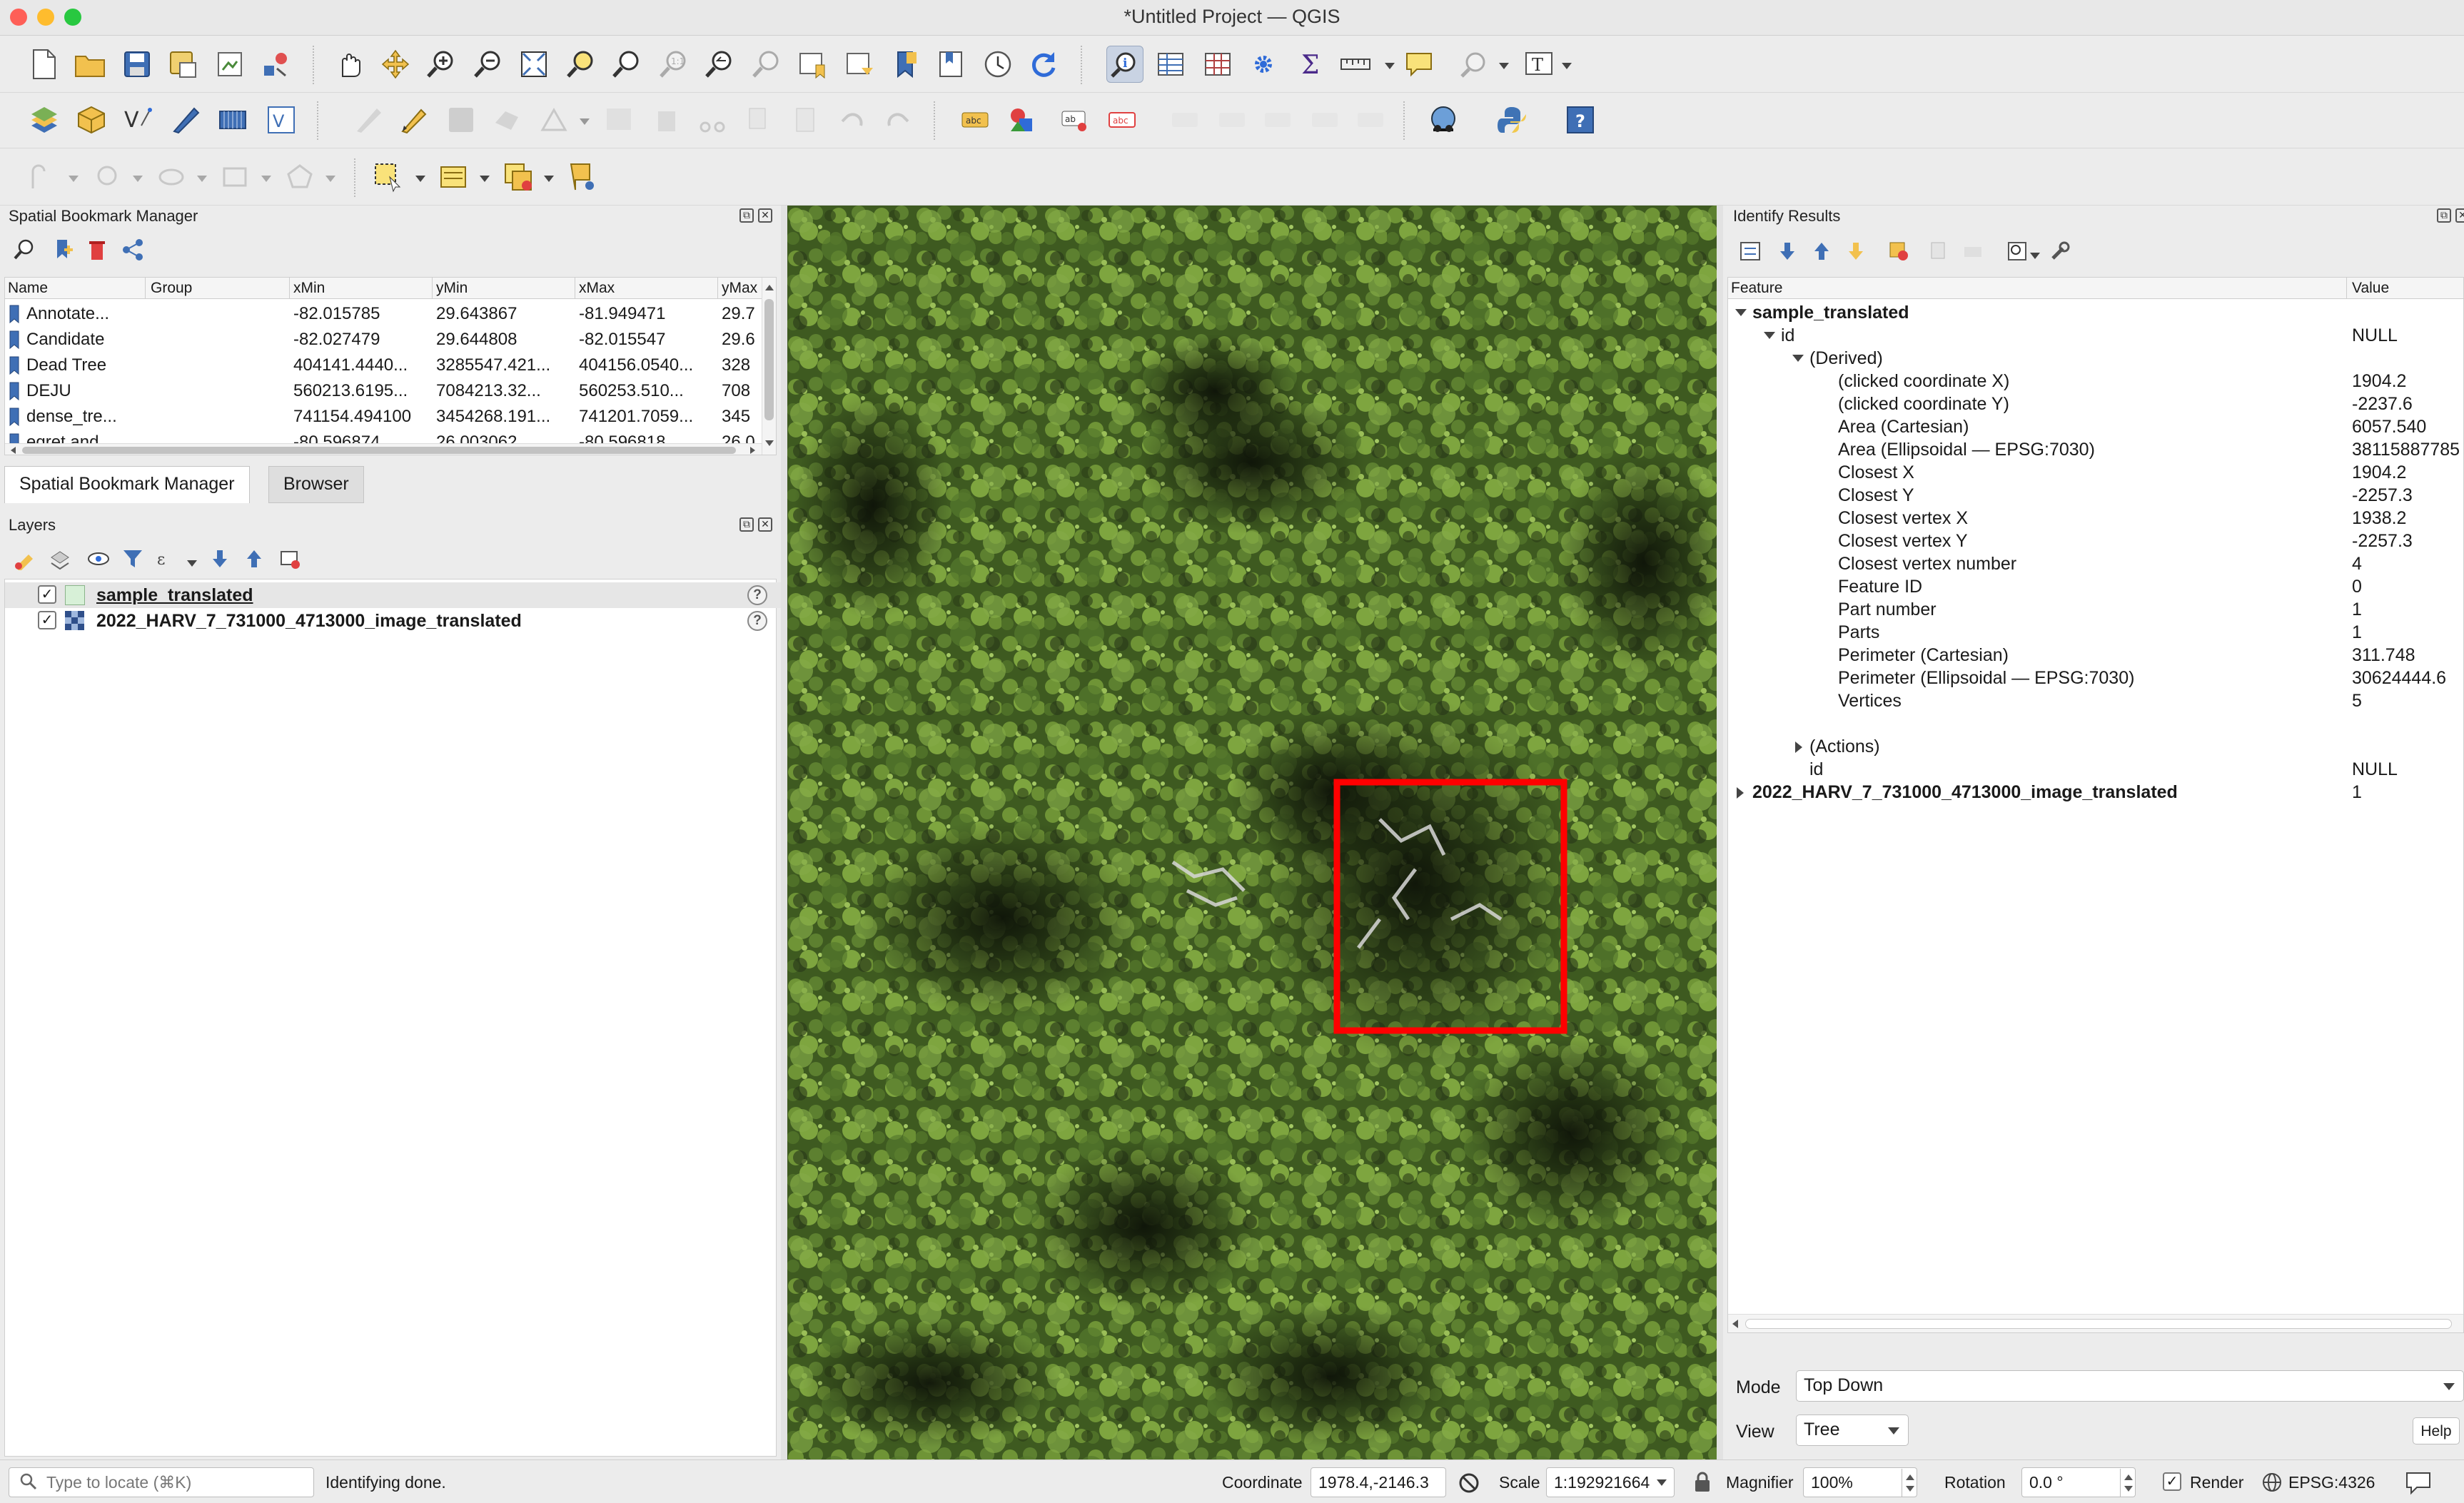 The image size is (2464, 1503). What do you see at coordinates (2087, 427) in the screenshot?
I see `derived-attribute-row: Area (Cartesian) 6057.540` at bounding box center [2087, 427].